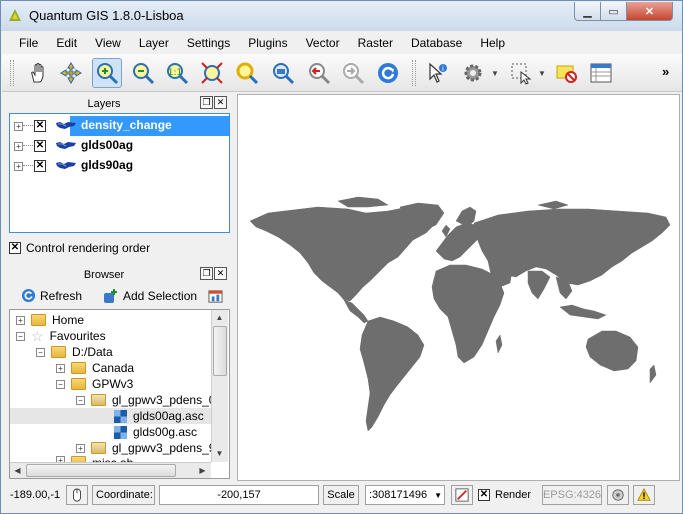 Image resolution: width=683 pixels, height=514 pixels. What do you see at coordinates (61, 336) in the screenshot?
I see `tree-item-favourites: − ☆ Favourites` at bounding box center [61, 336].